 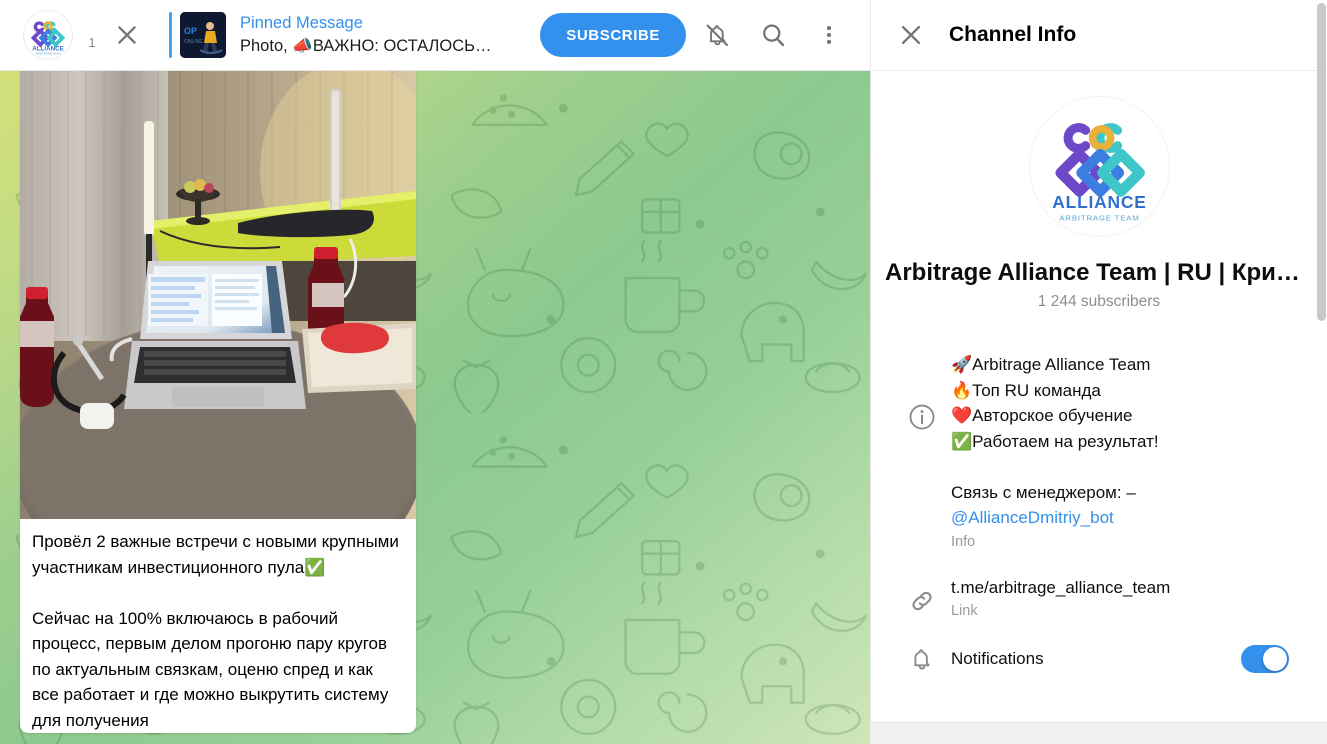 I want to click on svg-text: OP, so click(x=190, y=31).